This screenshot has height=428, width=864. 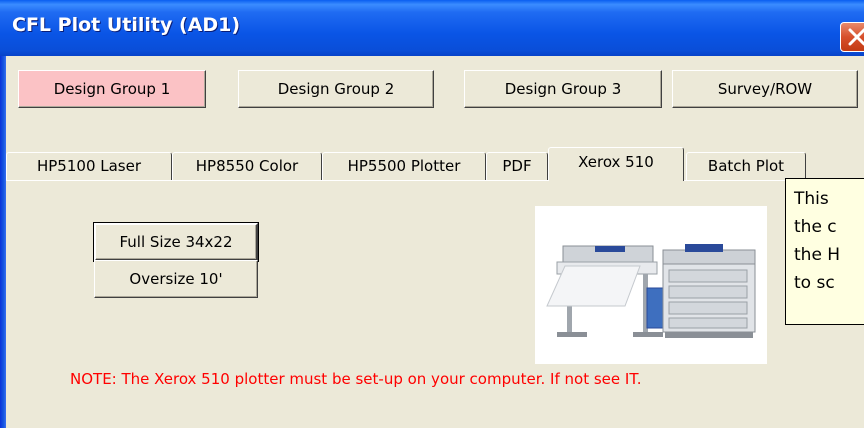 What do you see at coordinates (404, 166) in the screenshot?
I see `tab-hp5500-plotter: HP5500 Plotter` at bounding box center [404, 166].